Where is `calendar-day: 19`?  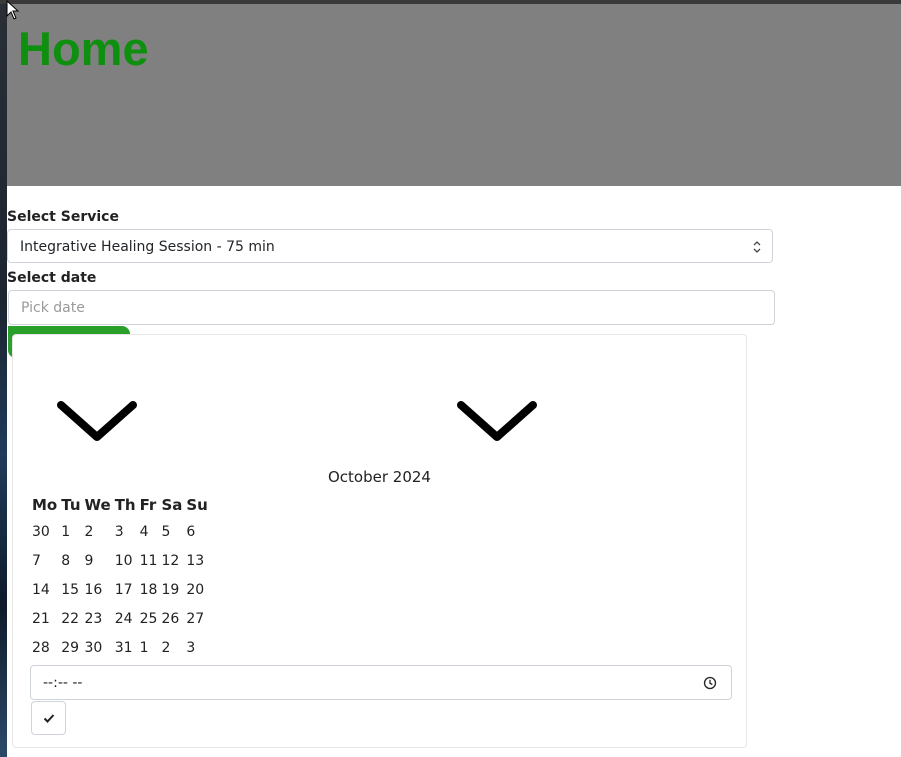
calendar-day: 19 is located at coordinates (171, 589).